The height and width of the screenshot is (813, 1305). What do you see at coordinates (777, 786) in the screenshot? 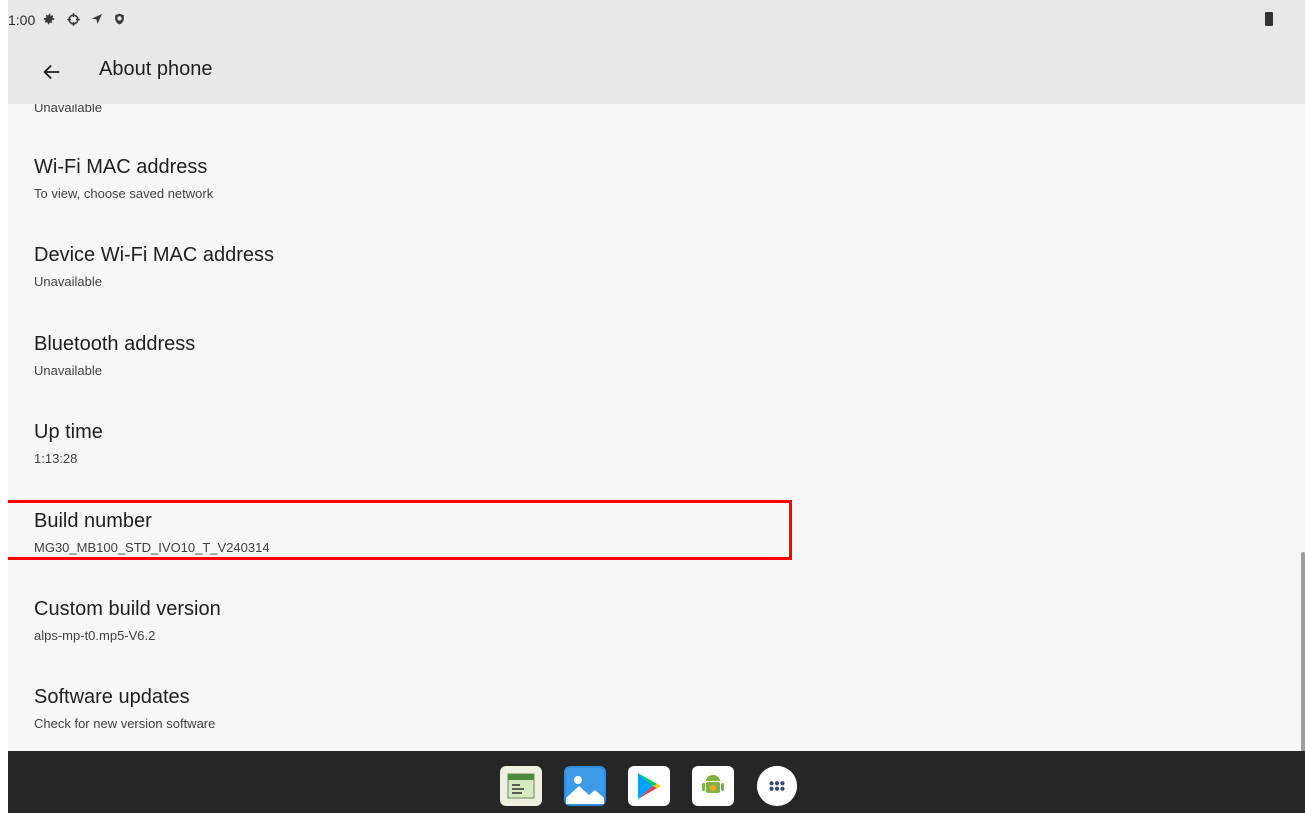
I see `all-apps-icon` at bounding box center [777, 786].